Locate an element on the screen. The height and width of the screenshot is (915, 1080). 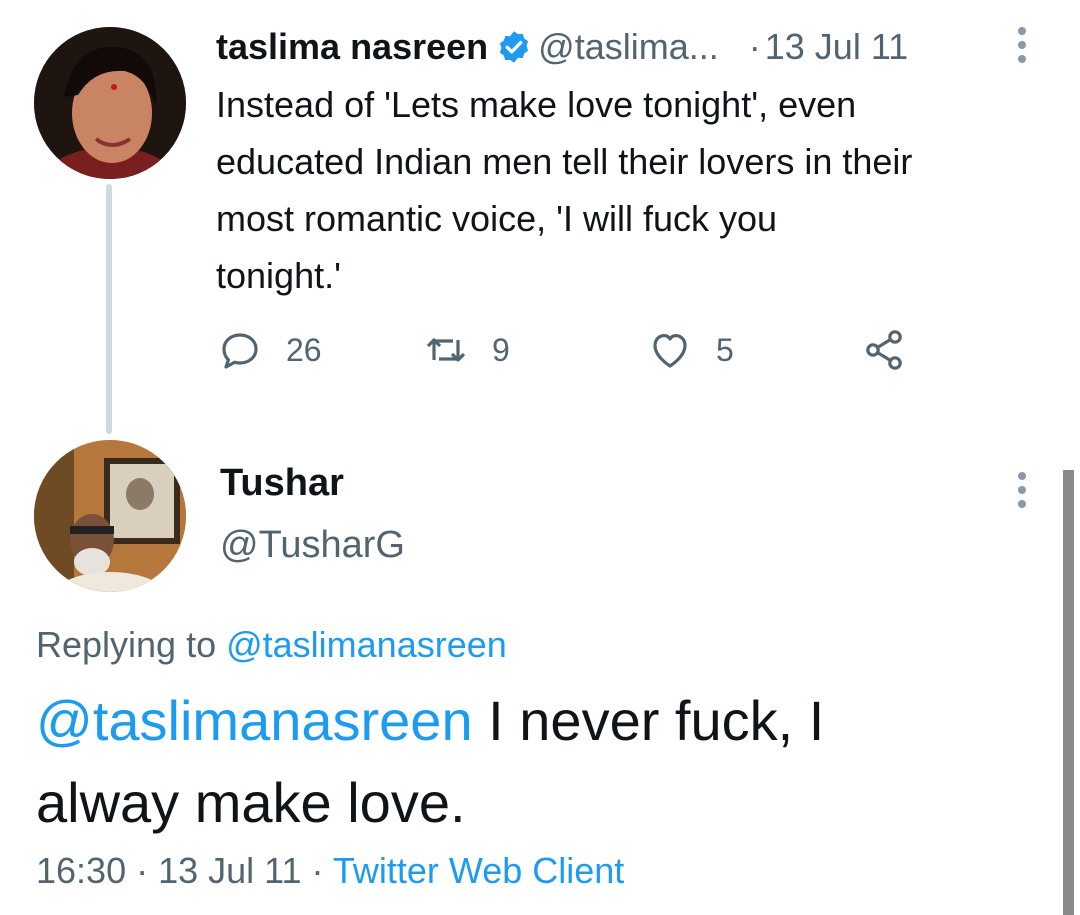
reply-count: 26 is located at coordinates (304, 349).